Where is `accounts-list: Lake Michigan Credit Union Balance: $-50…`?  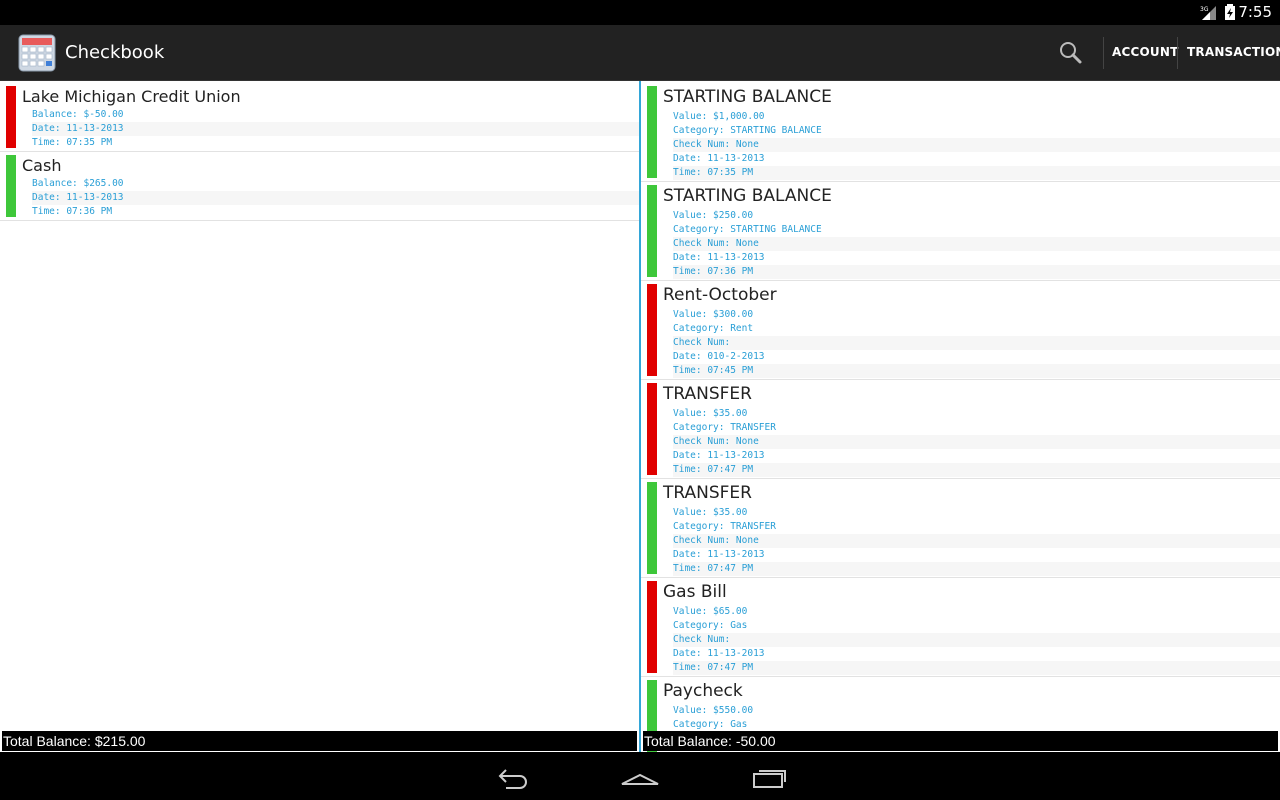
accounts-list: Lake Michigan Credit Union Balance: $-50… is located at coordinates (319, 152).